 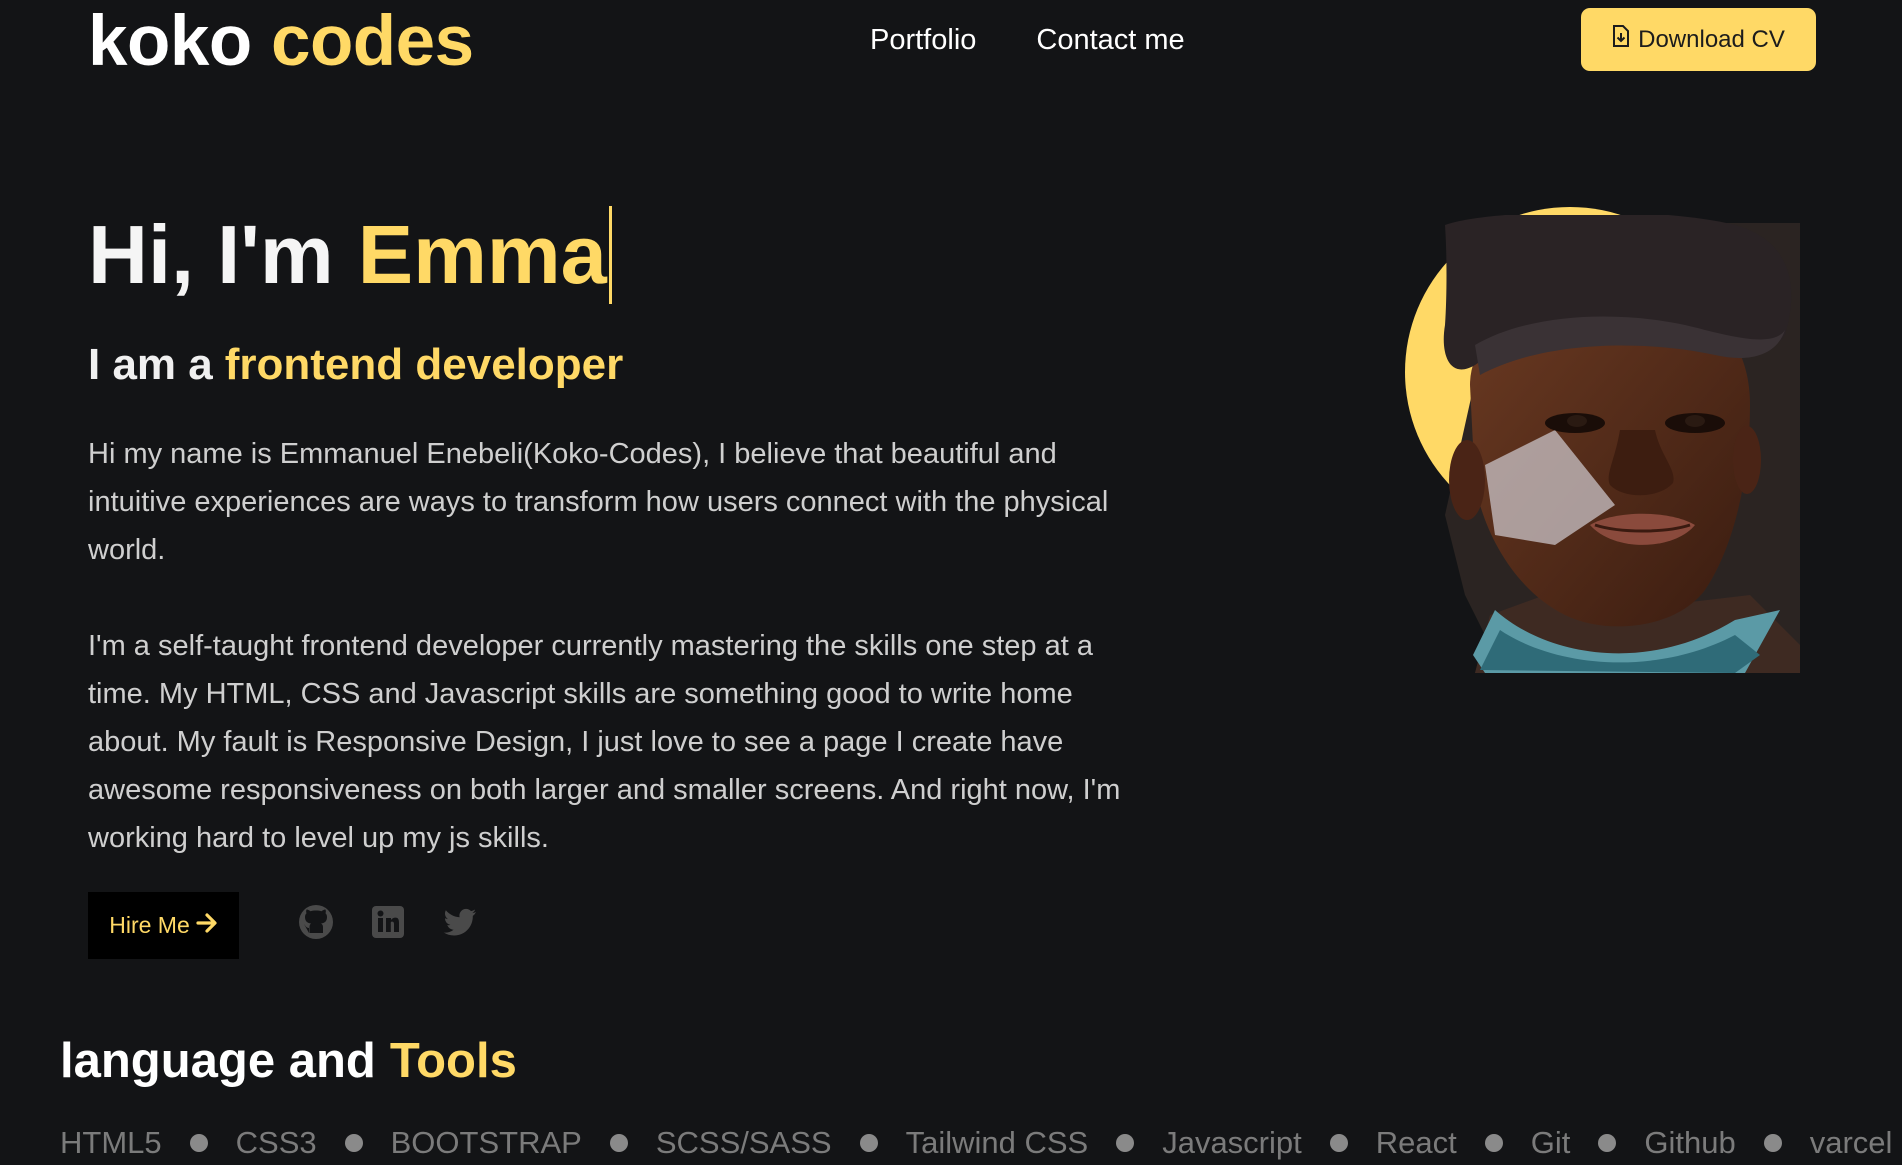 I want to click on hero-typed-name: Emma, so click(x=482, y=254).